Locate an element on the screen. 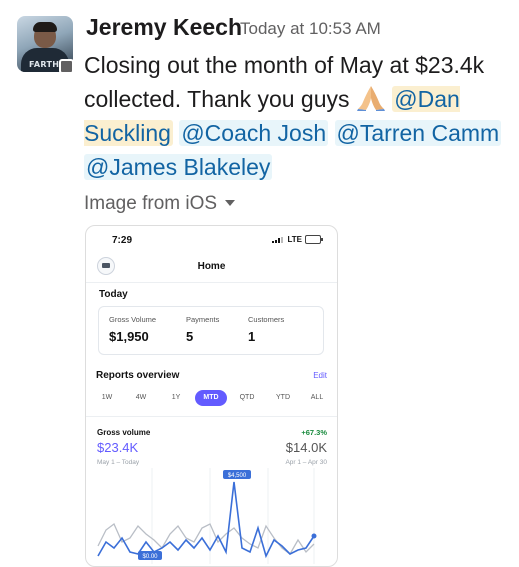 The height and width of the screenshot is (567, 519). metric-value: 5 is located at coordinates (190, 336).